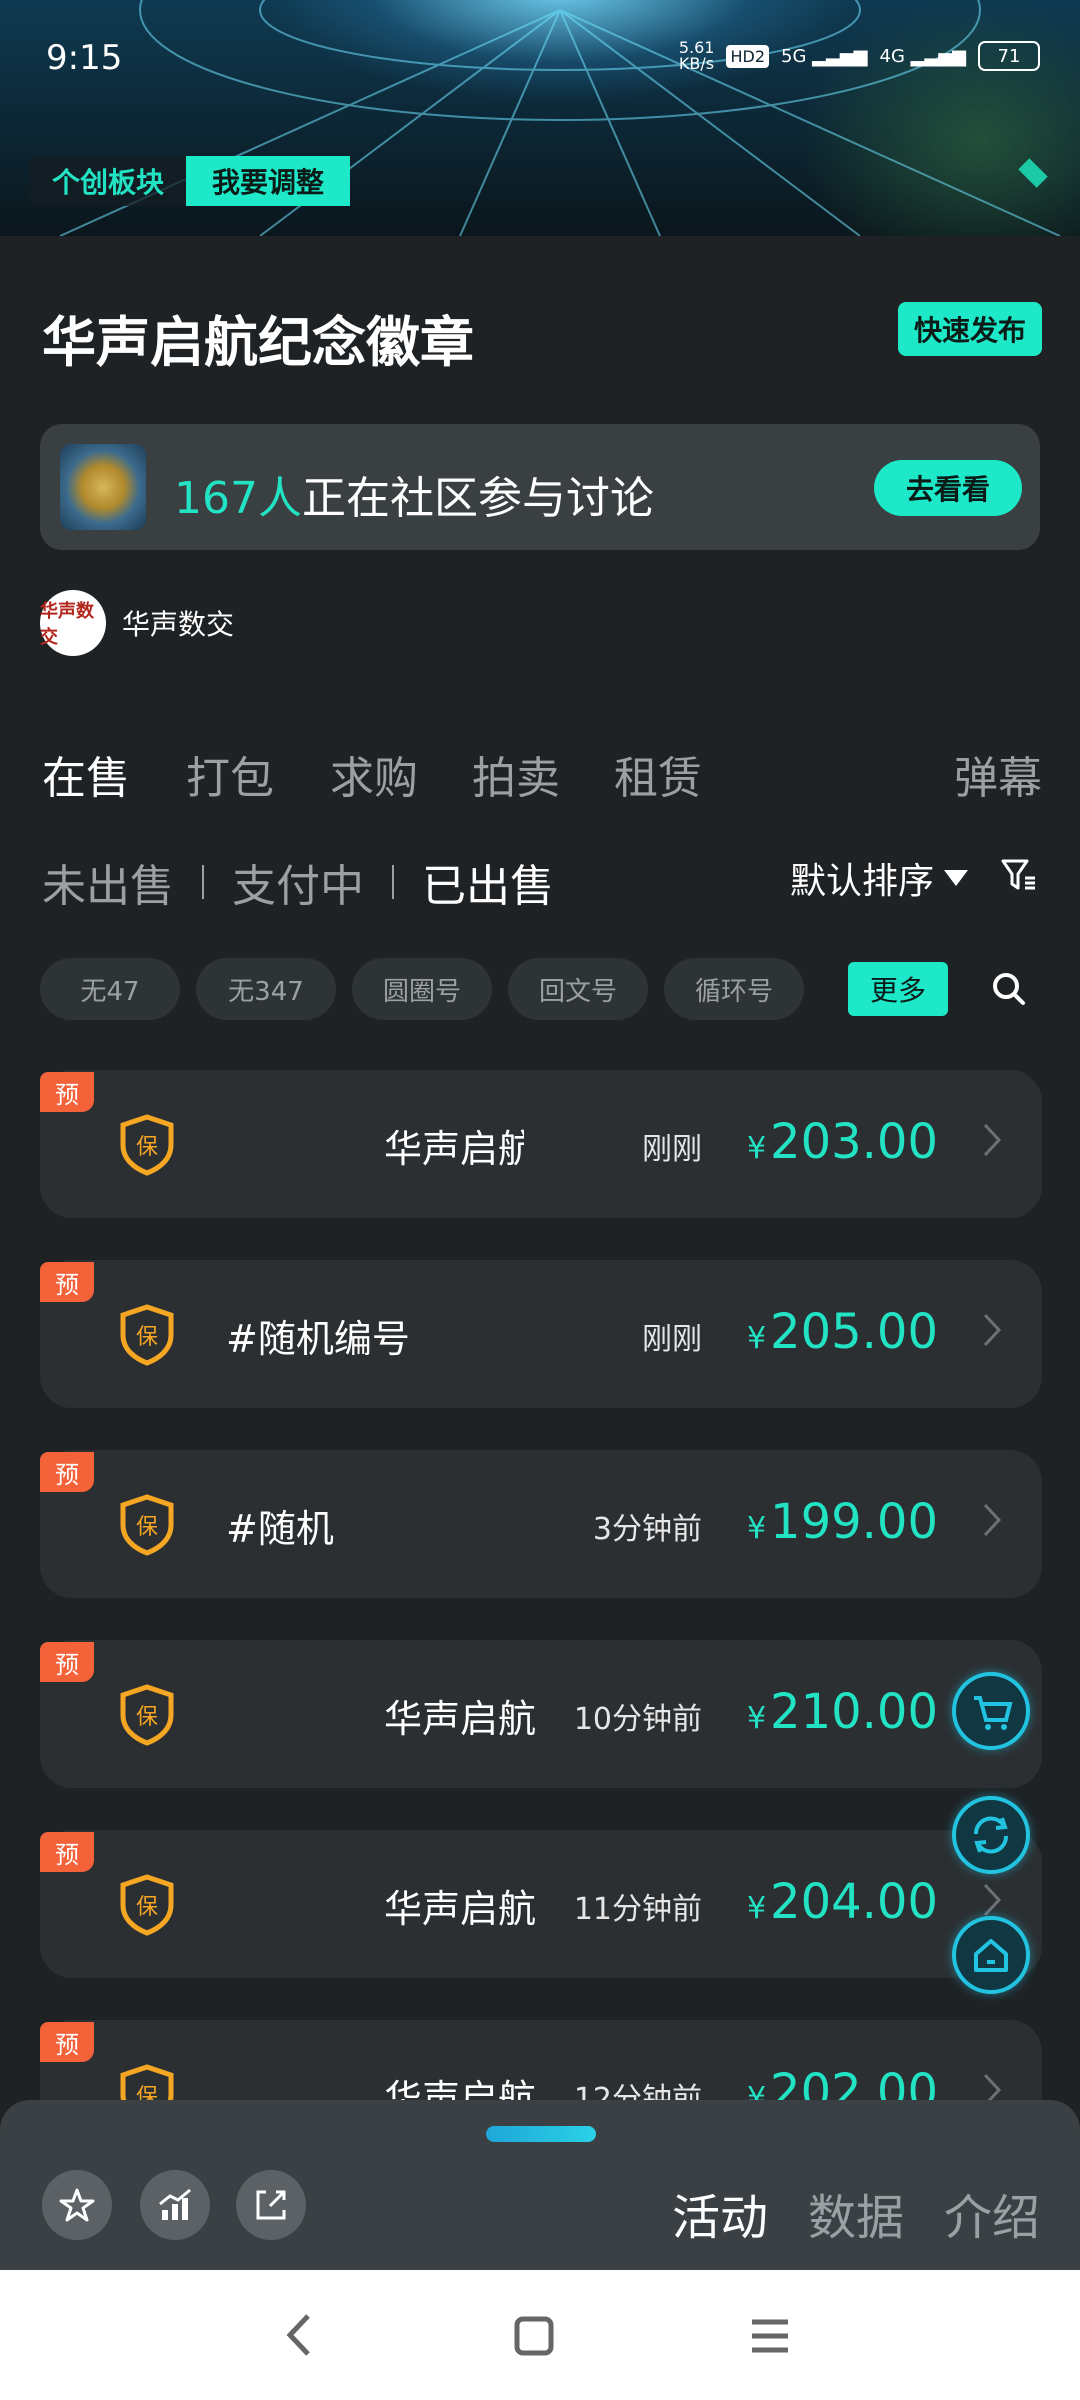  I want to click on chart-button, so click(175, 2205).